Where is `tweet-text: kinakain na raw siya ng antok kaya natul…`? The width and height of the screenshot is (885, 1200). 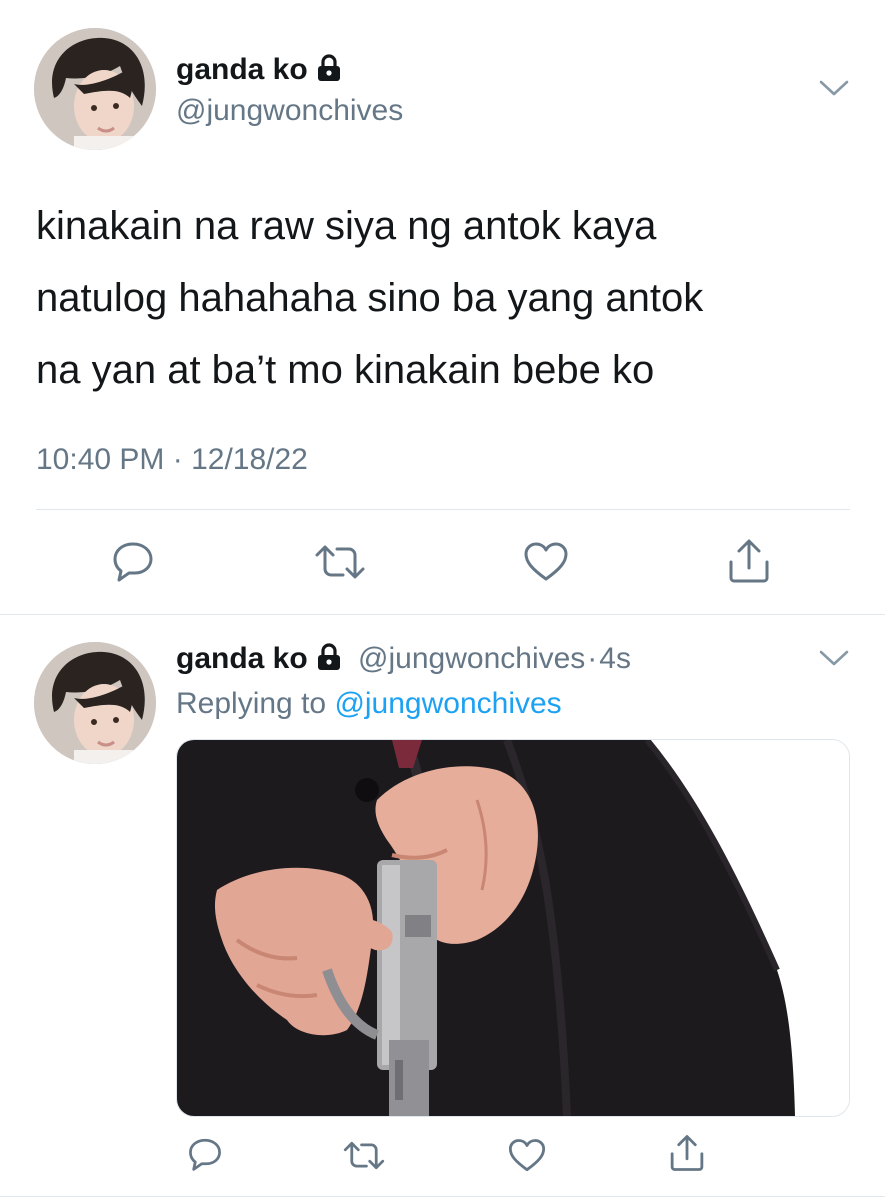 tweet-text: kinakain na raw siya ng antok kaya natul… is located at coordinates (369, 298).